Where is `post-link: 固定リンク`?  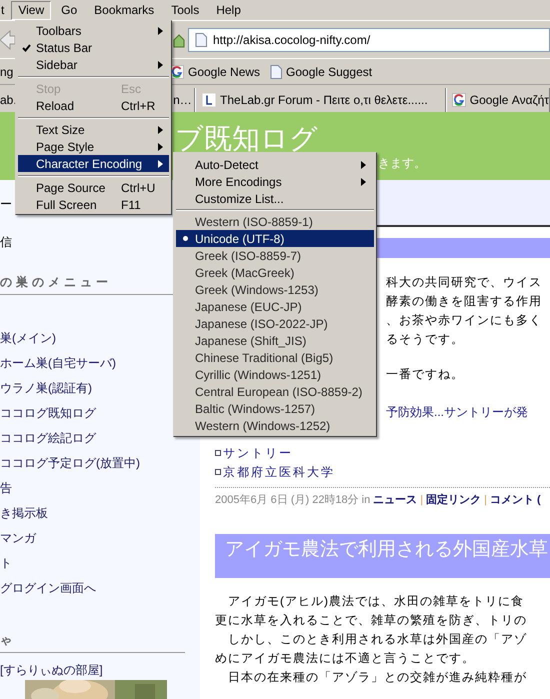
post-link: 固定リンク is located at coordinates (454, 500).